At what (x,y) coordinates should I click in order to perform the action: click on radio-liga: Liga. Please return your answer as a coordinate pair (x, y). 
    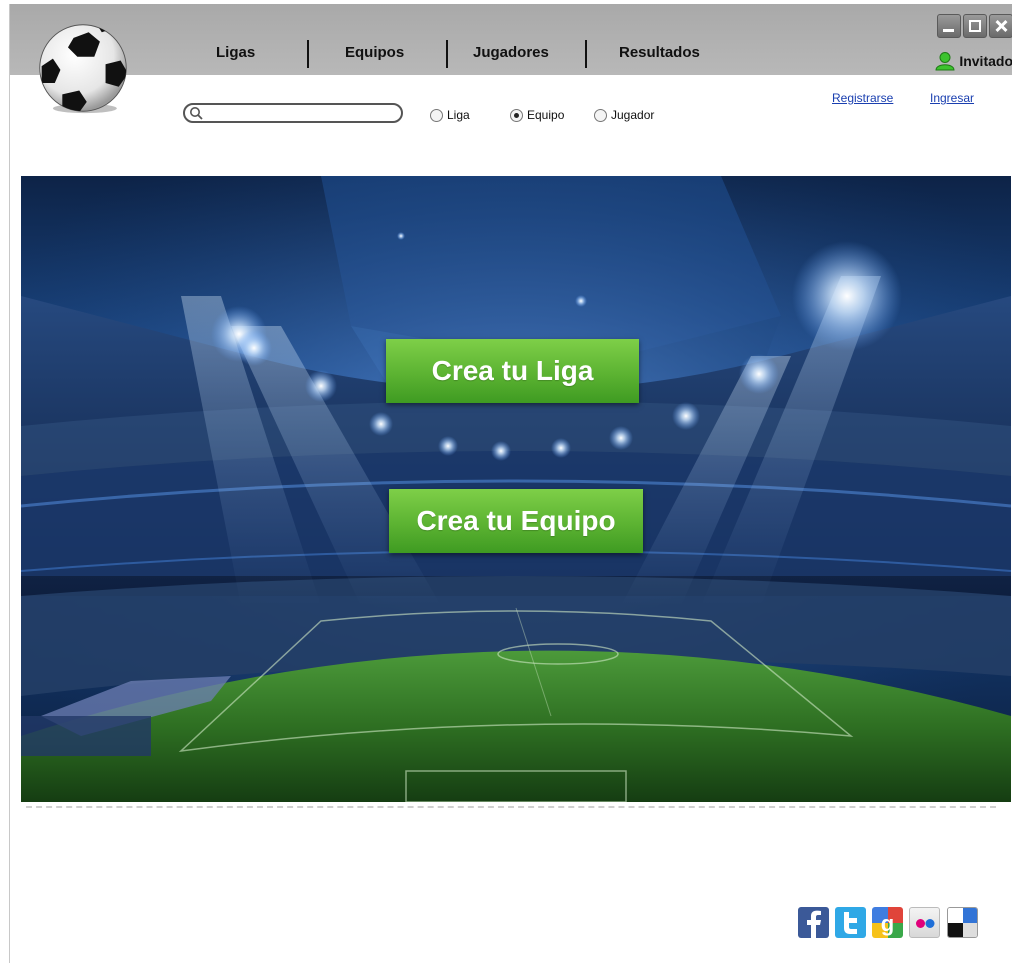
    Looking at the image, I should click on (450, 115).